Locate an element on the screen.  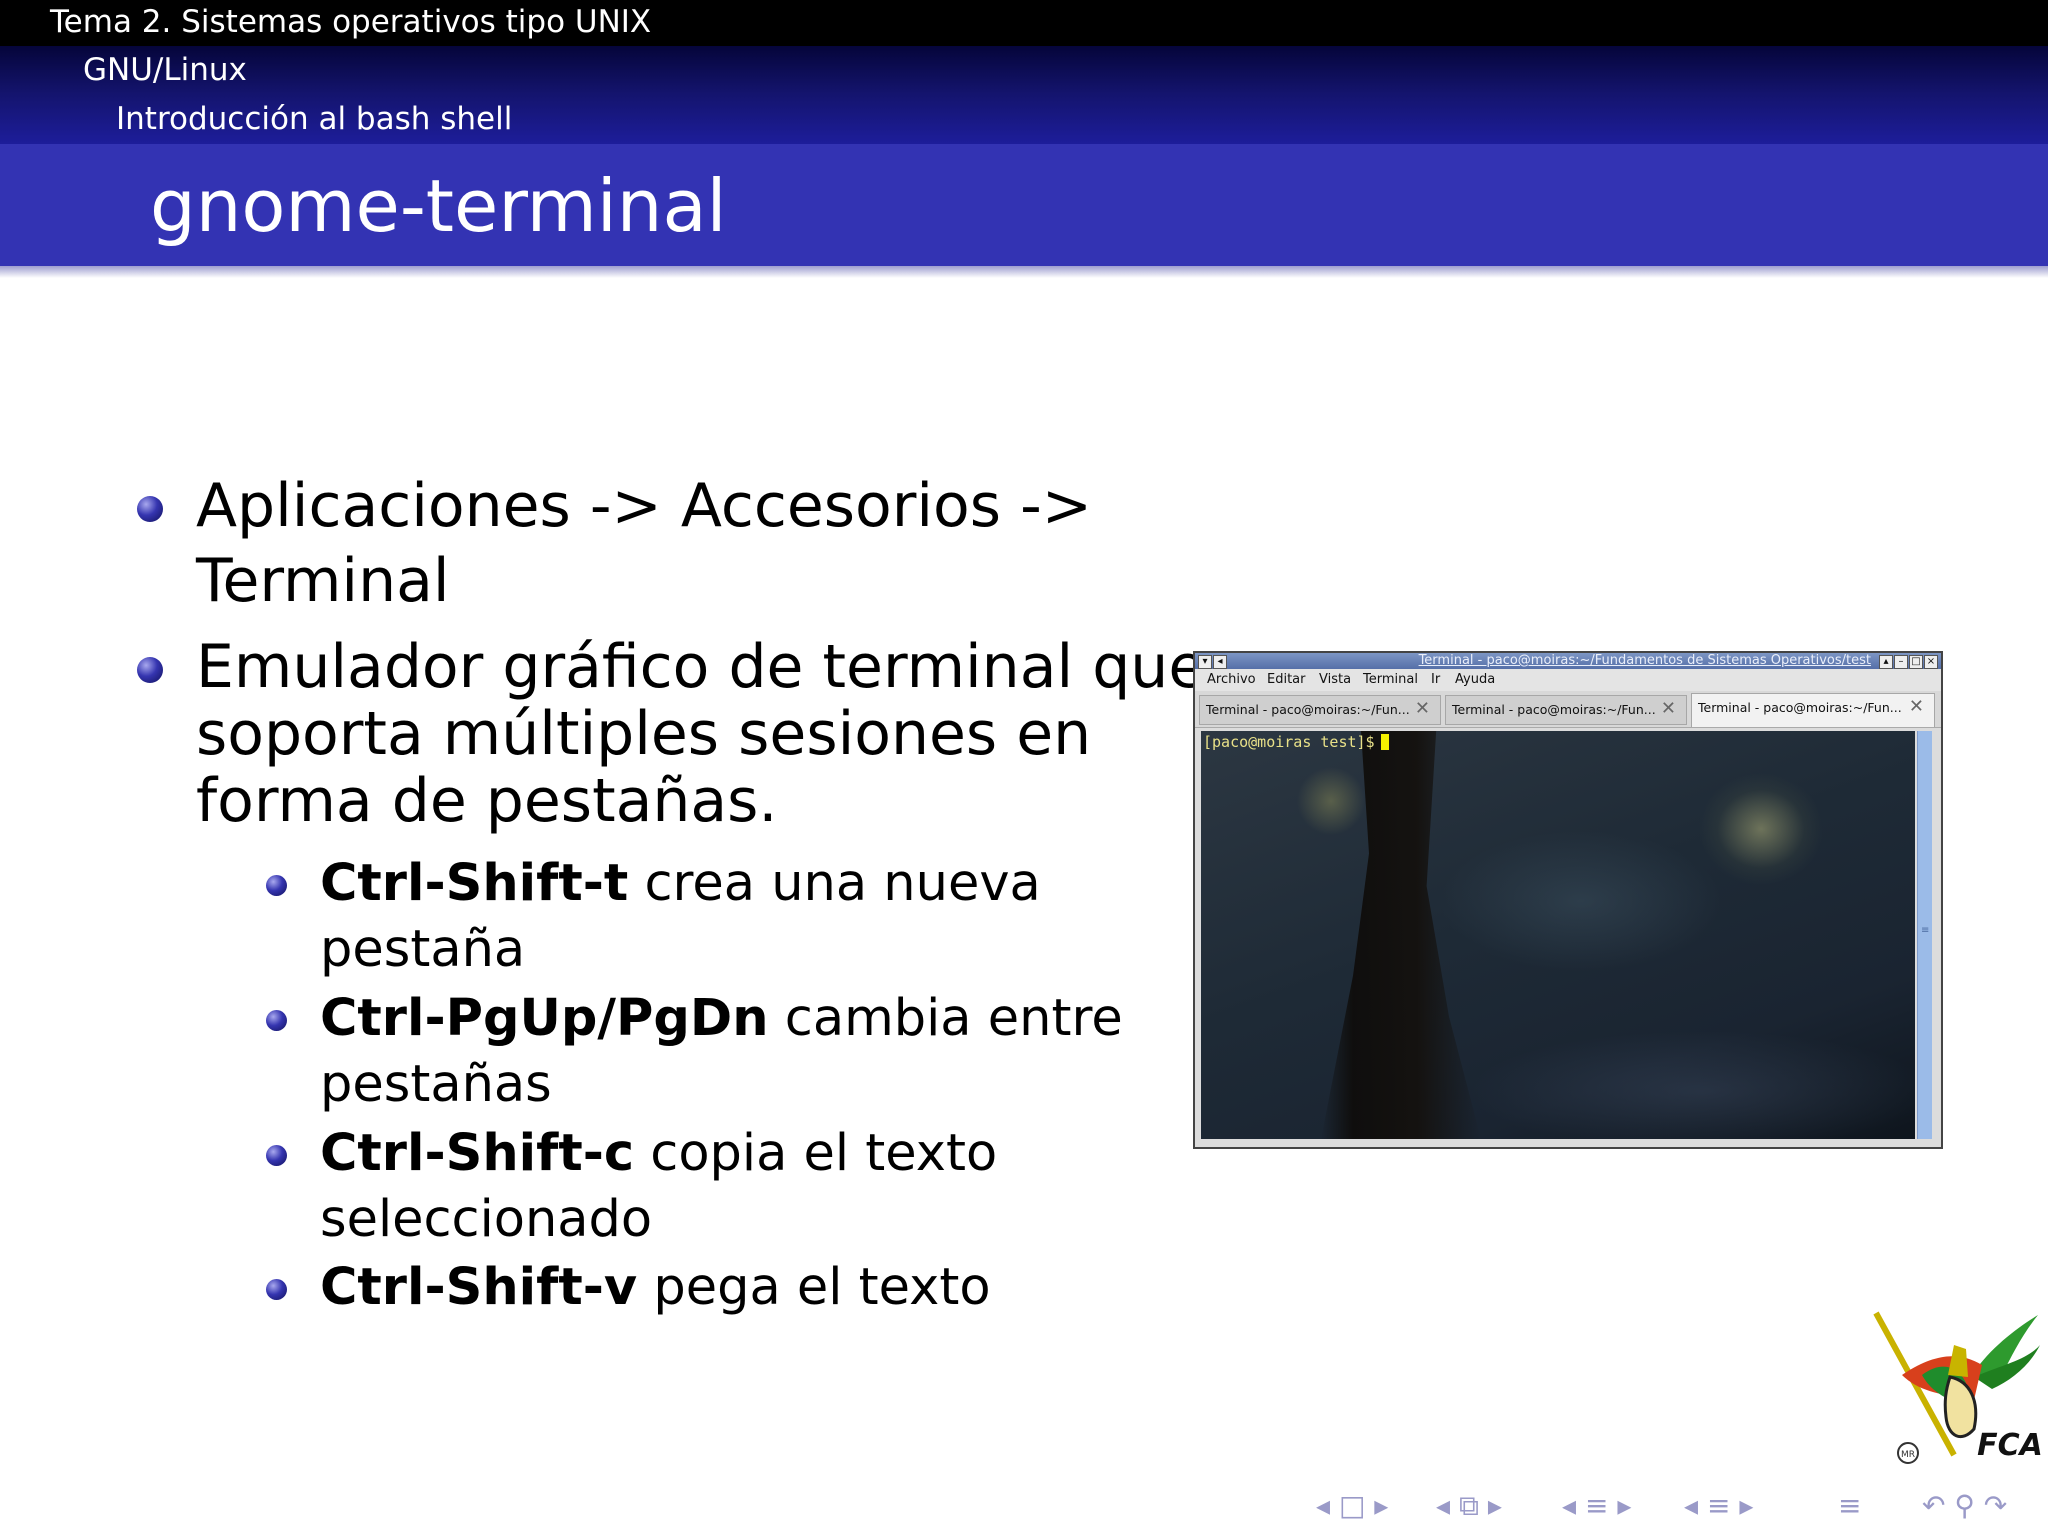
window-maximize-icon: □ is located at coordinates (1916, 662).